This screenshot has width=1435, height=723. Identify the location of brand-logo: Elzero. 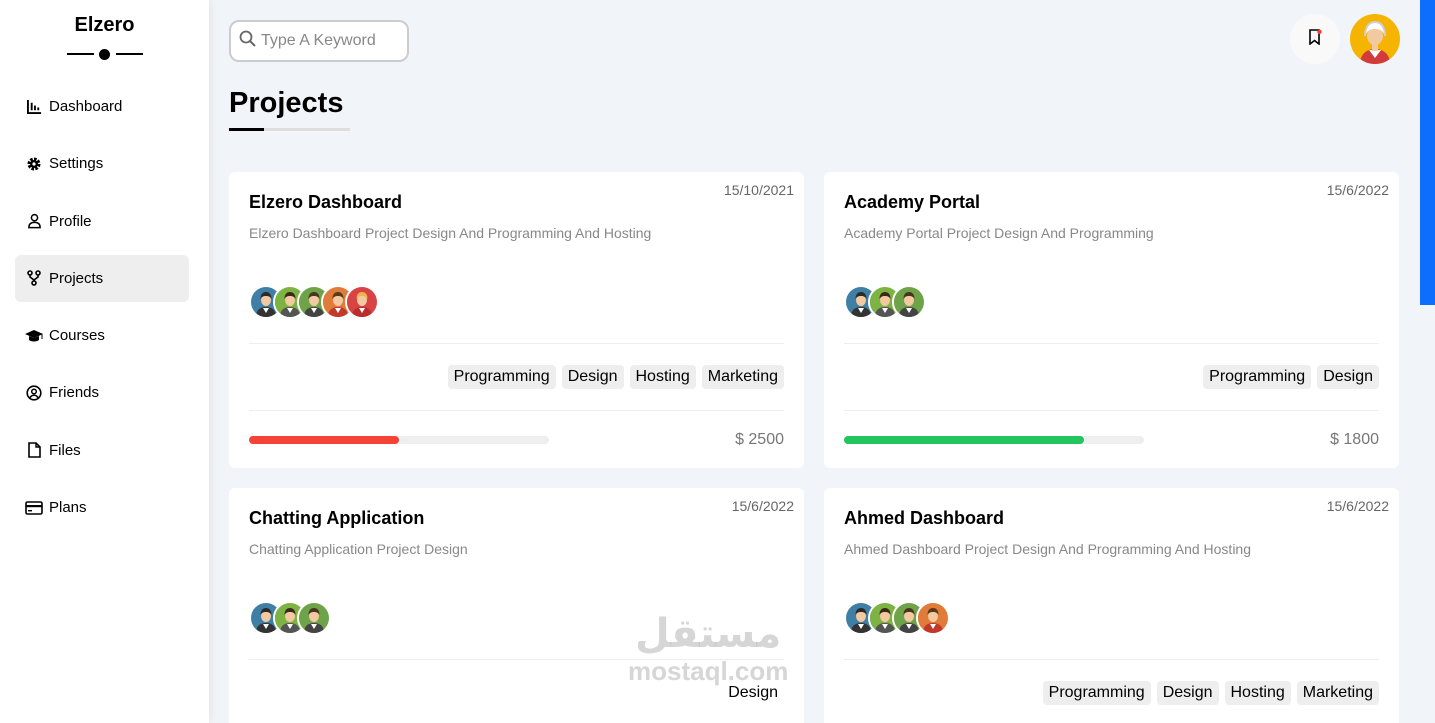
(104, 25).